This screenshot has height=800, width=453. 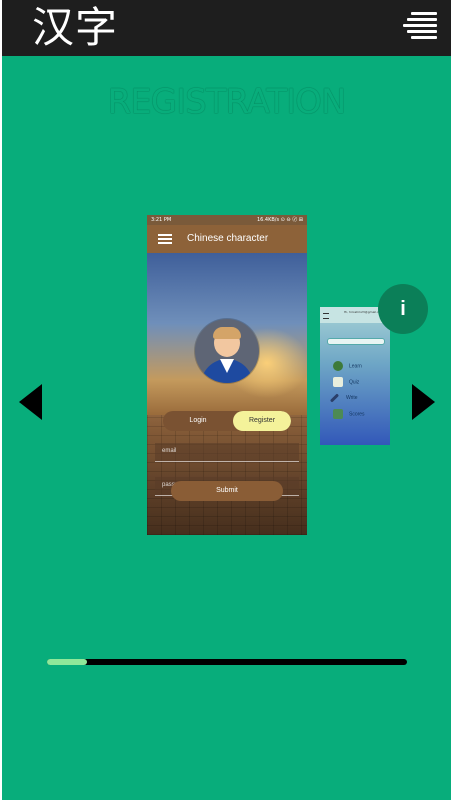 I want to click on next-arrow-icon, so click(x=423, y=402).